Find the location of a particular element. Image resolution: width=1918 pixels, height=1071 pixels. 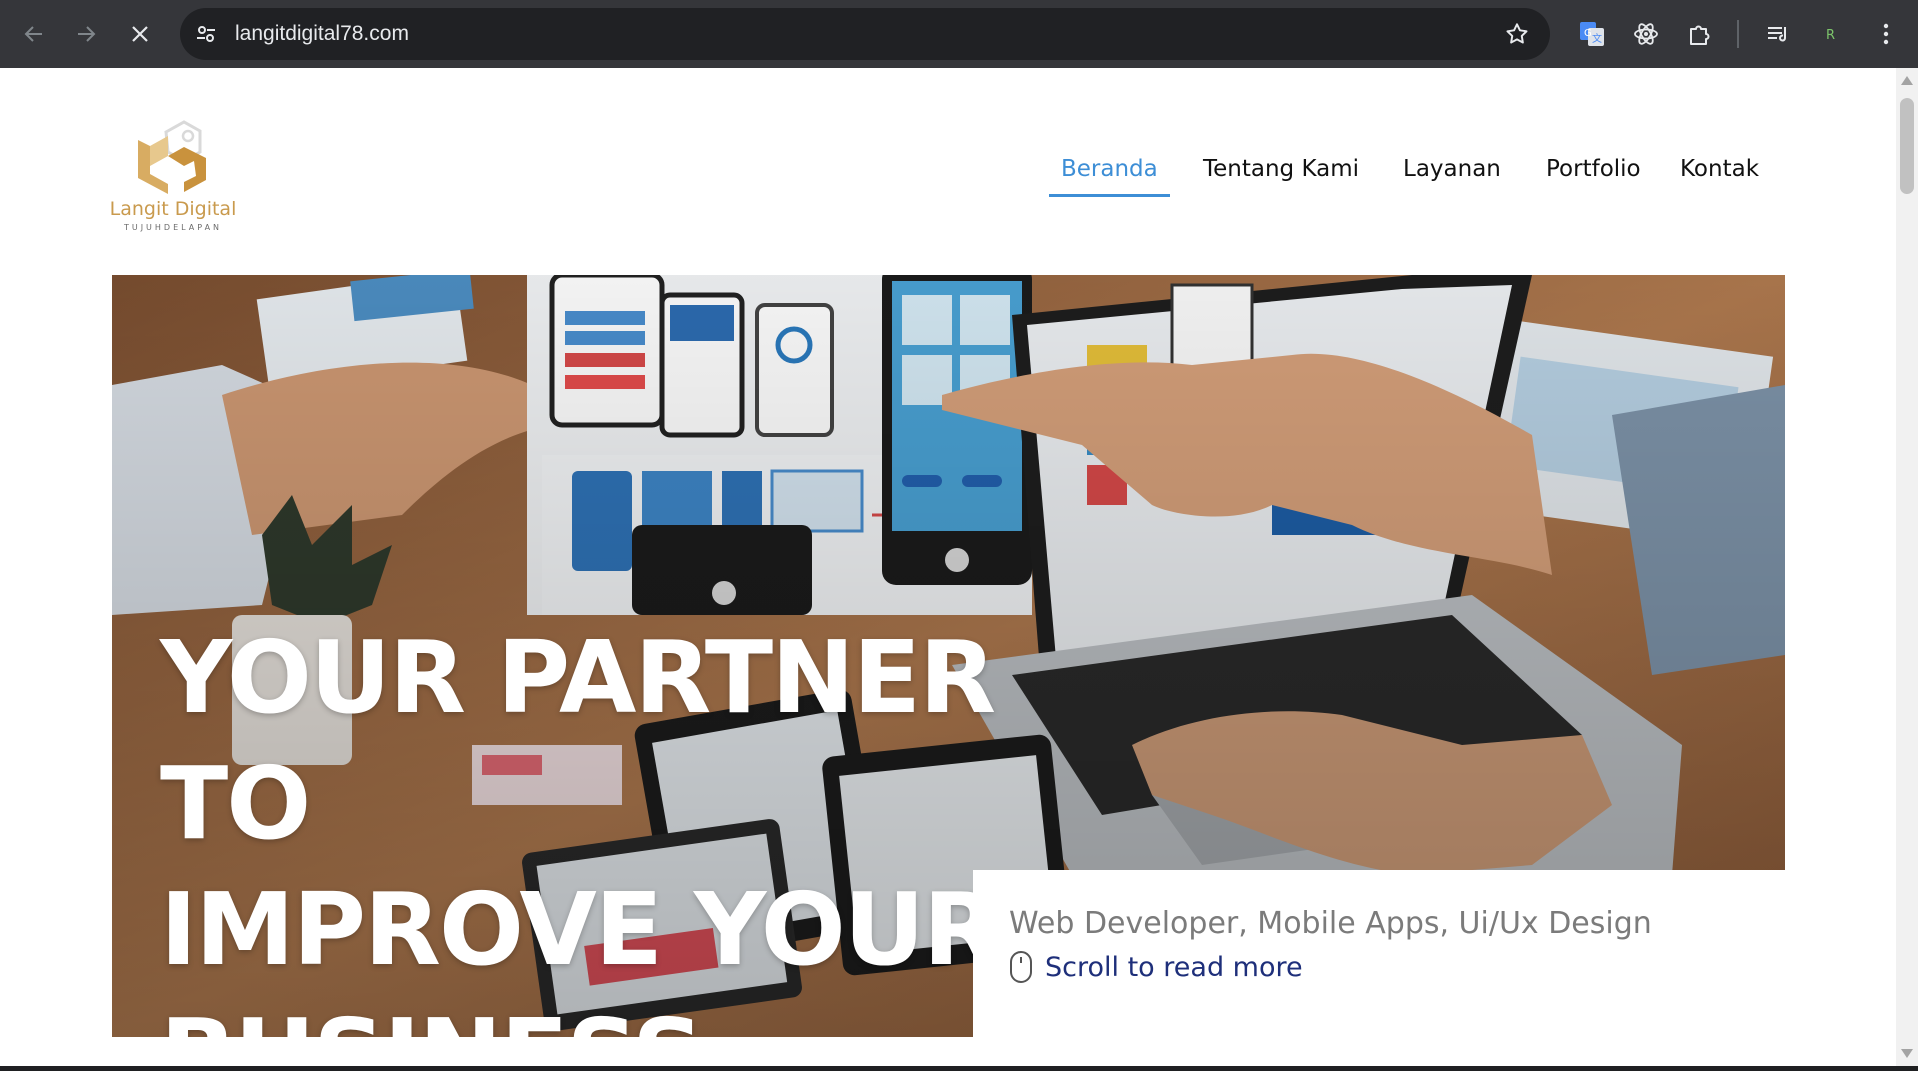

forward-arrow-icon is located at coordinates (87, 34).